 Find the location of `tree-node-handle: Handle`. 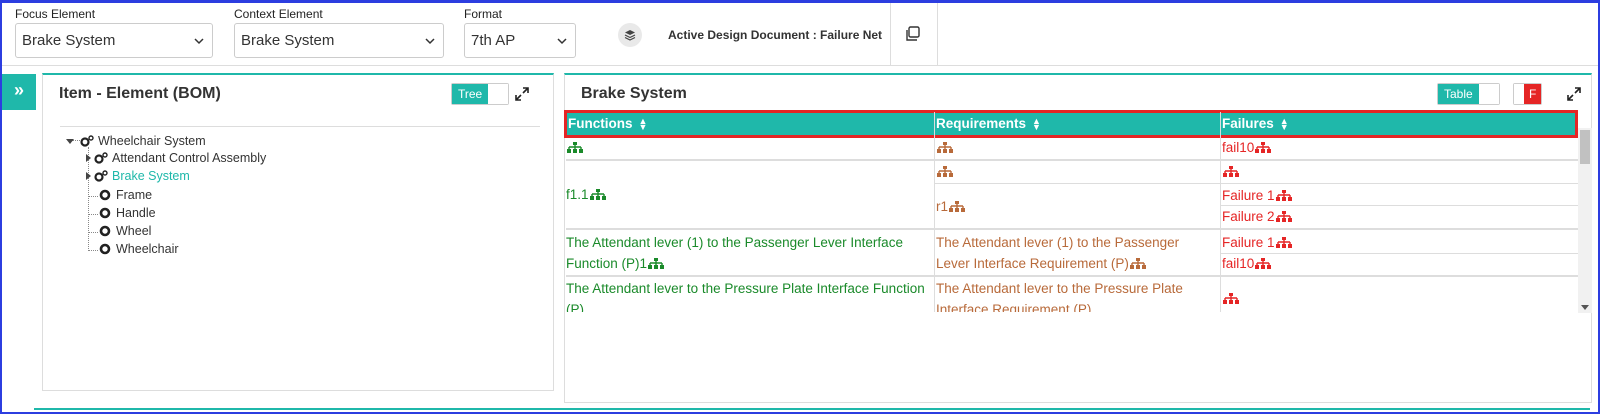

tree-node-handle: Handle is located at coordinates (127, 213).